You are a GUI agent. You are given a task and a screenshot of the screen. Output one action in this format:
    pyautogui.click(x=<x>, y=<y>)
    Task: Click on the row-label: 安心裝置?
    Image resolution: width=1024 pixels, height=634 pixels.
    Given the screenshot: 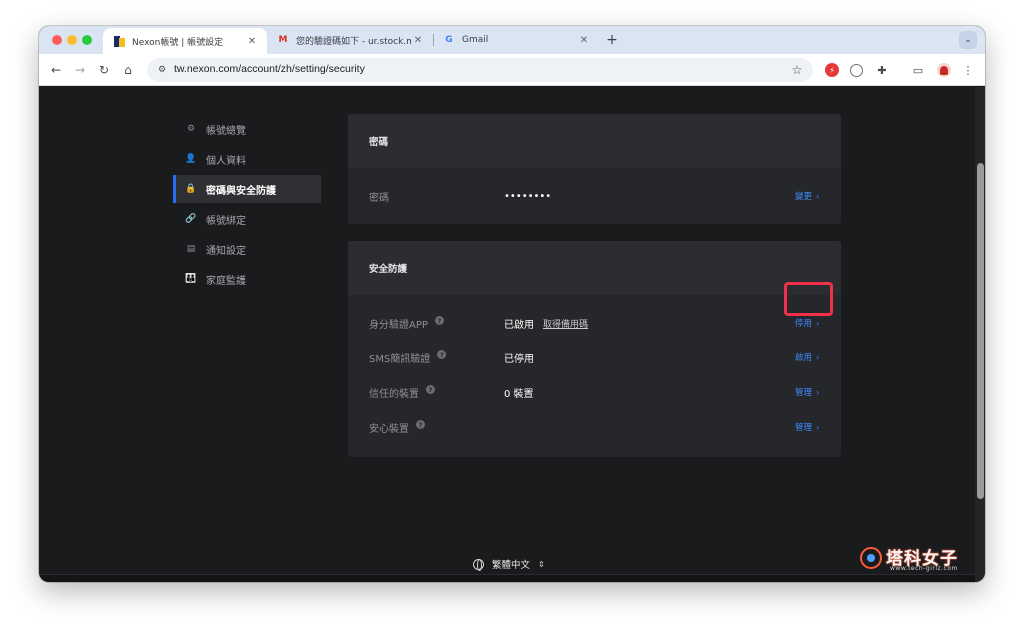 What is the action you would take?
    pyautogui.click(x=397, y=427)
    